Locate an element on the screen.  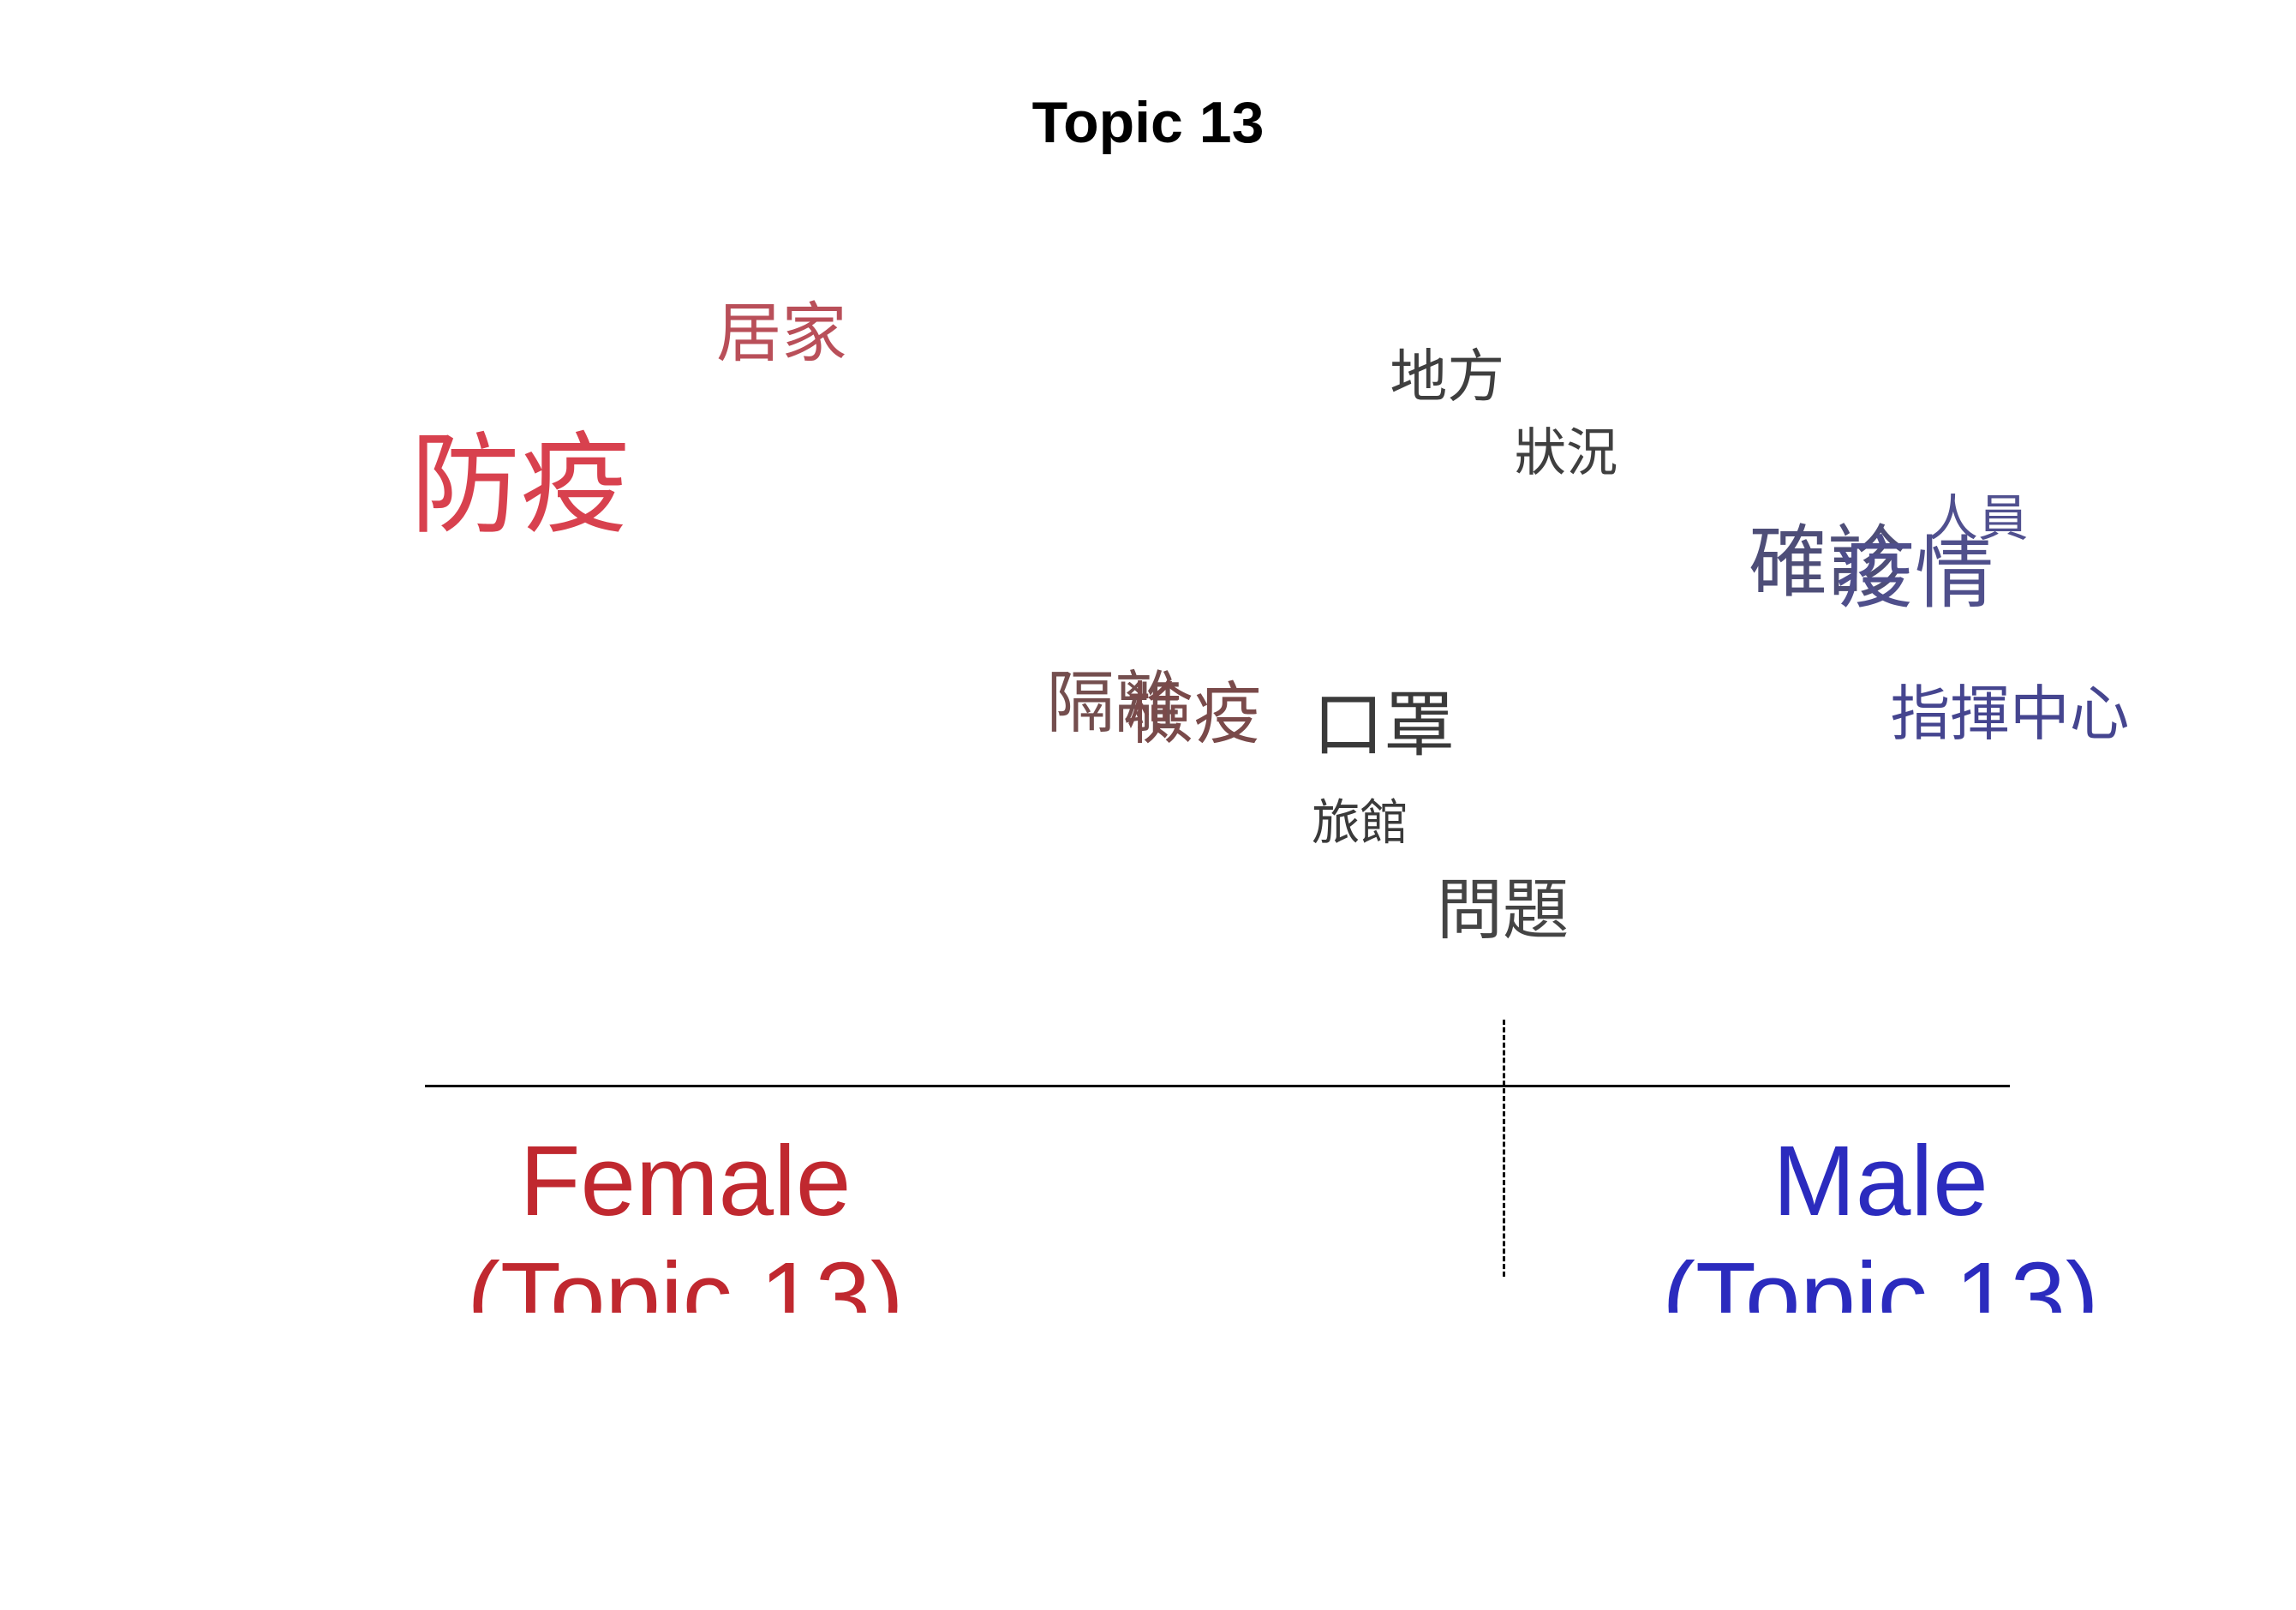
group-labels: Female (Topic 13) Male (Topic 13) is located at coordinates (1148, 1217).